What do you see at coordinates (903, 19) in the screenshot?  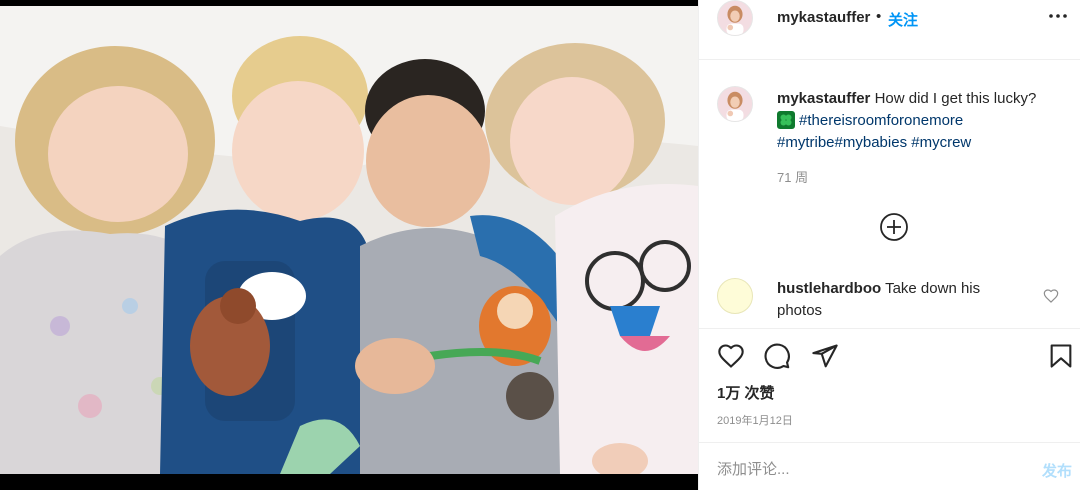 I see `follow-button: 关注` at bounding box center [903, 19].